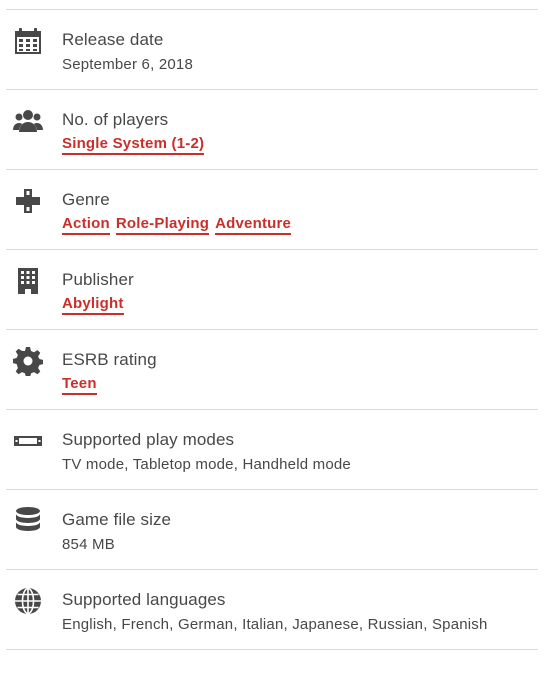  I want to click on genre-link-adventure: Adventure, so click(253, 225).